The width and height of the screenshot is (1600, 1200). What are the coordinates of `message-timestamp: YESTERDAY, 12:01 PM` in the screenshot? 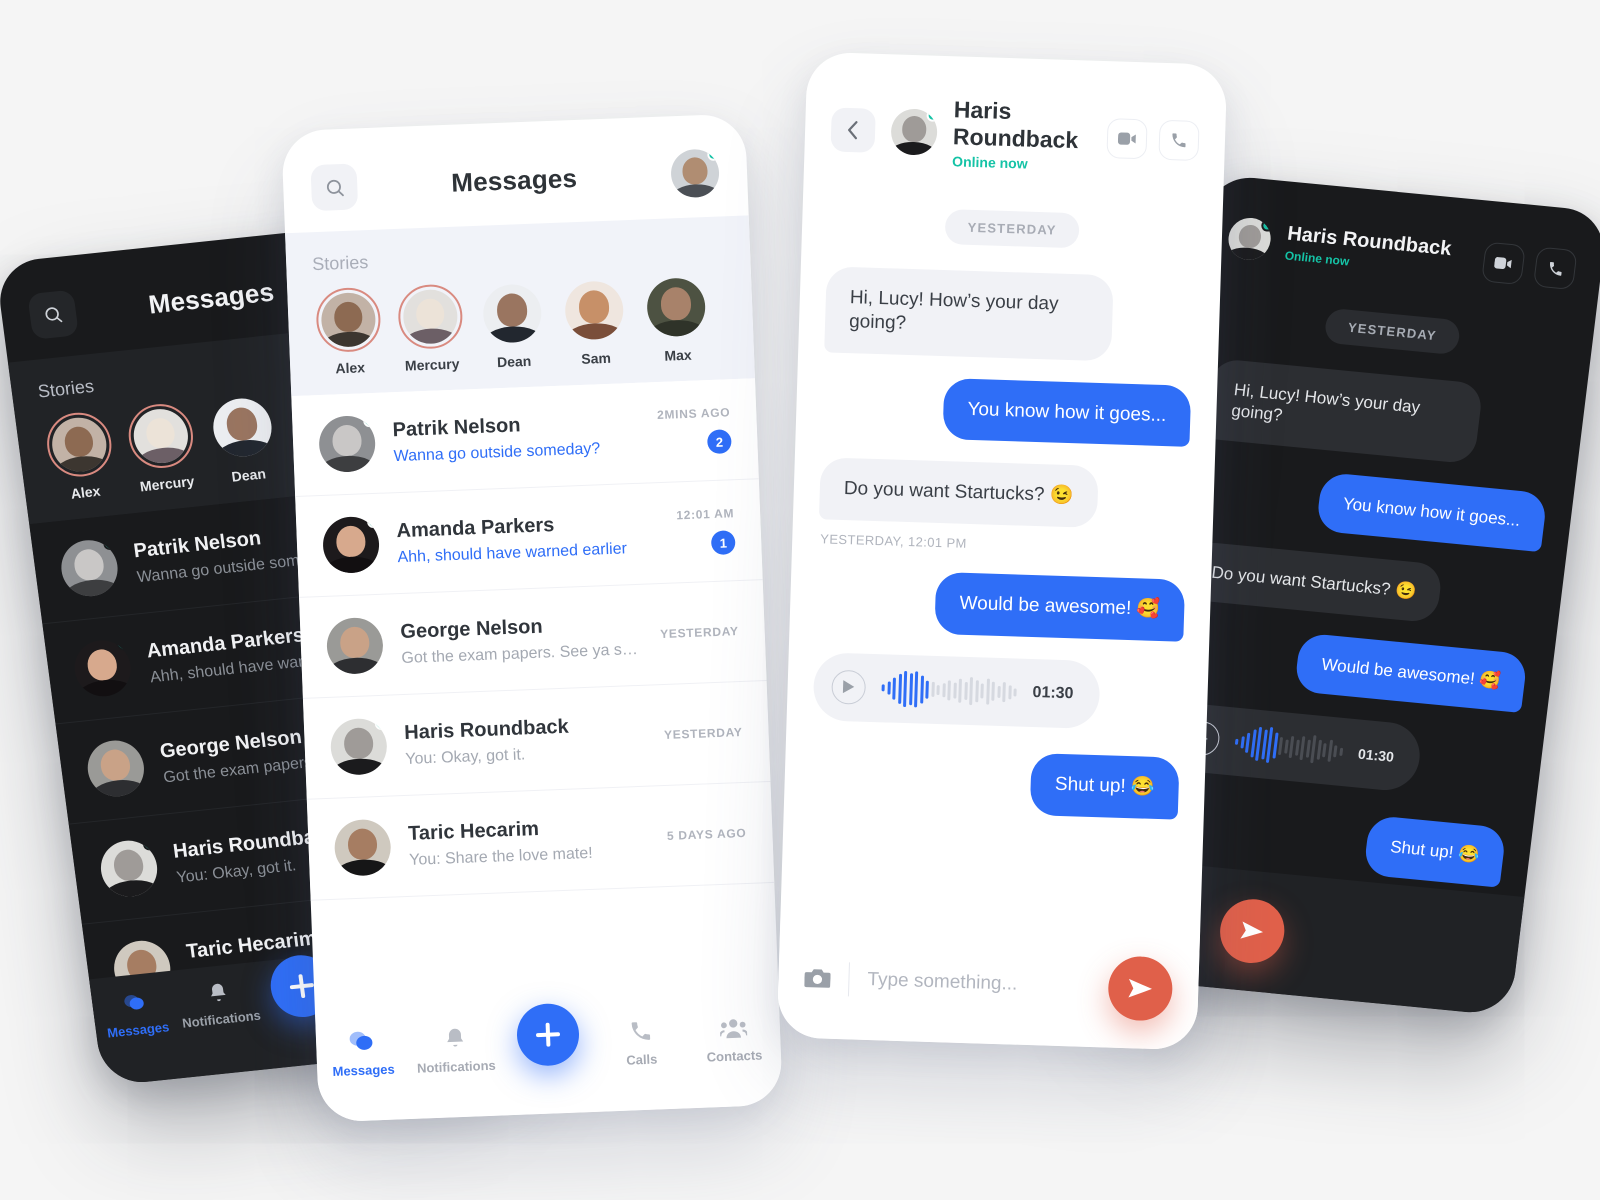 It's located at (894, 541).